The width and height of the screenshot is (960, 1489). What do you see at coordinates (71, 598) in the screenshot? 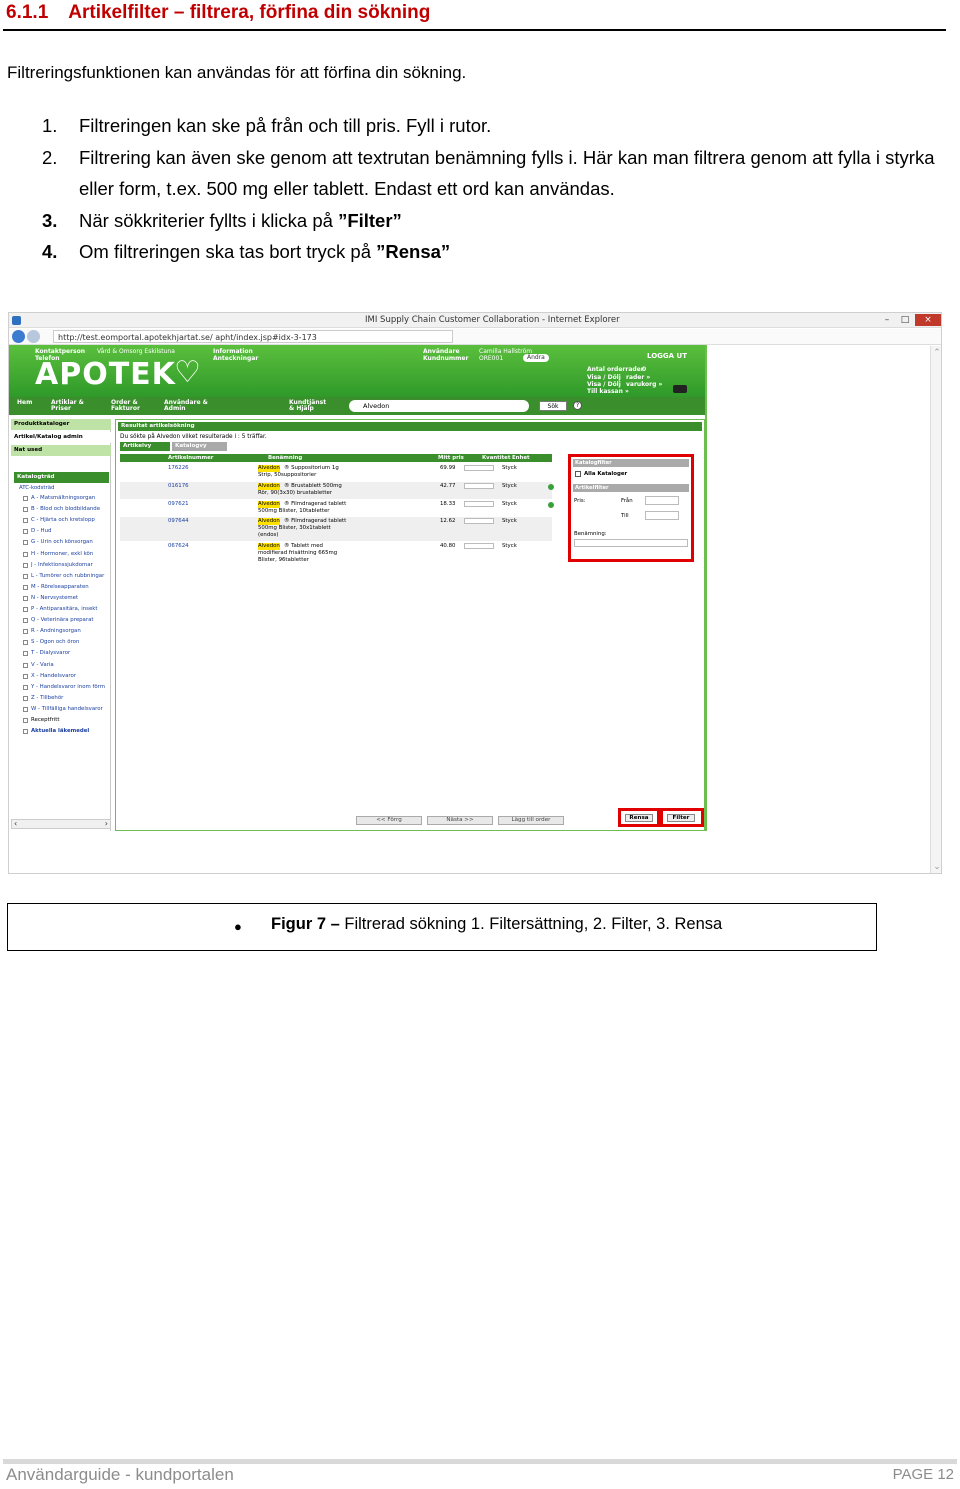
I see `tree-item: N - Nervsystemet` at bounding box center [71, 598].